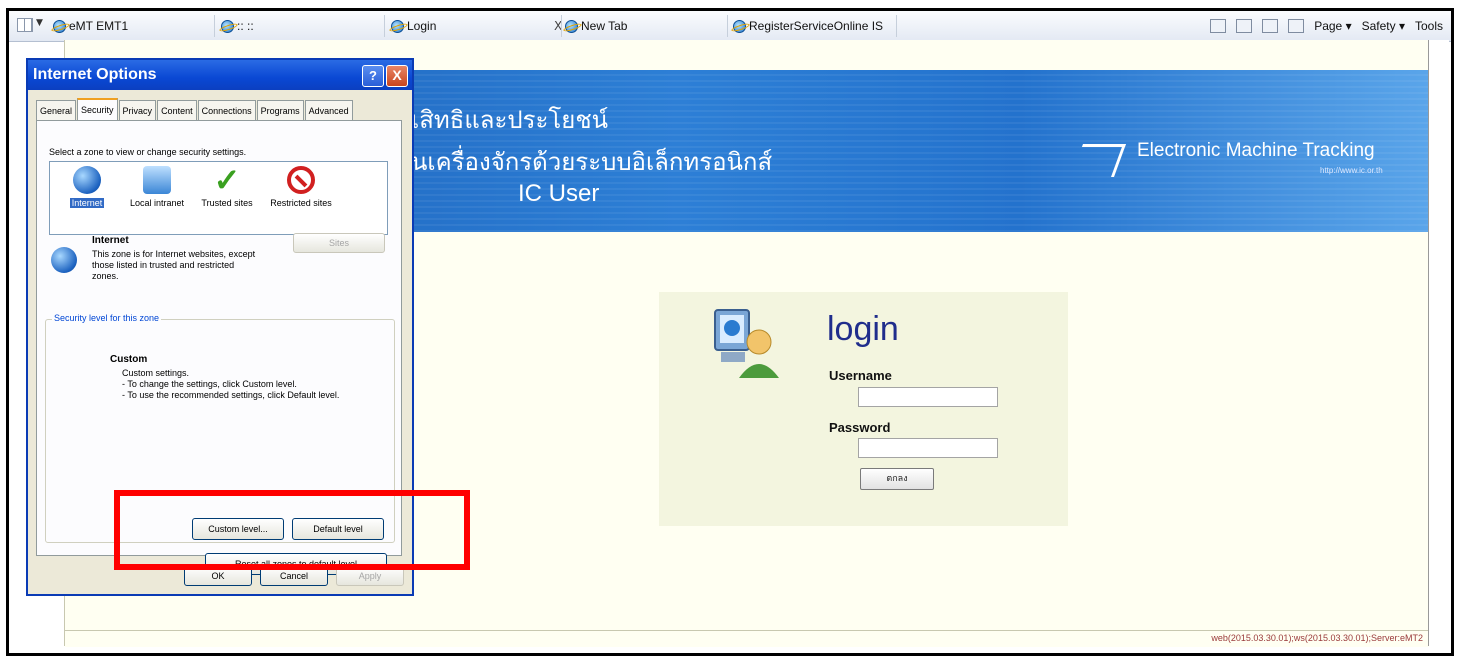  Describe the element at coordinates (1244, 26) in the screenshot. I see `feeds-icon` at that location.